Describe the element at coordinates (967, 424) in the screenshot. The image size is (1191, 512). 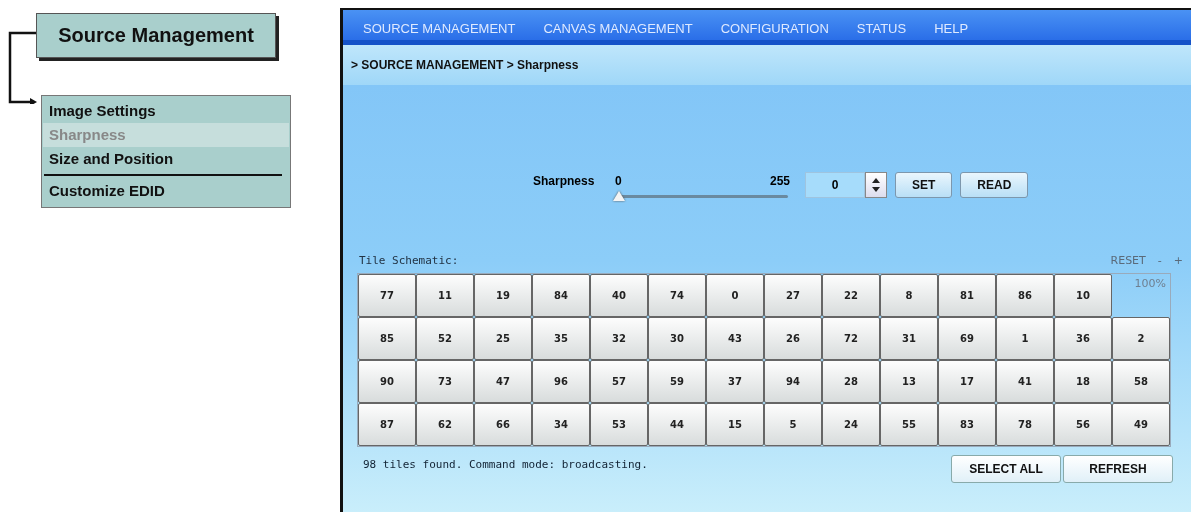
I see `tile-button: 83` at that location.